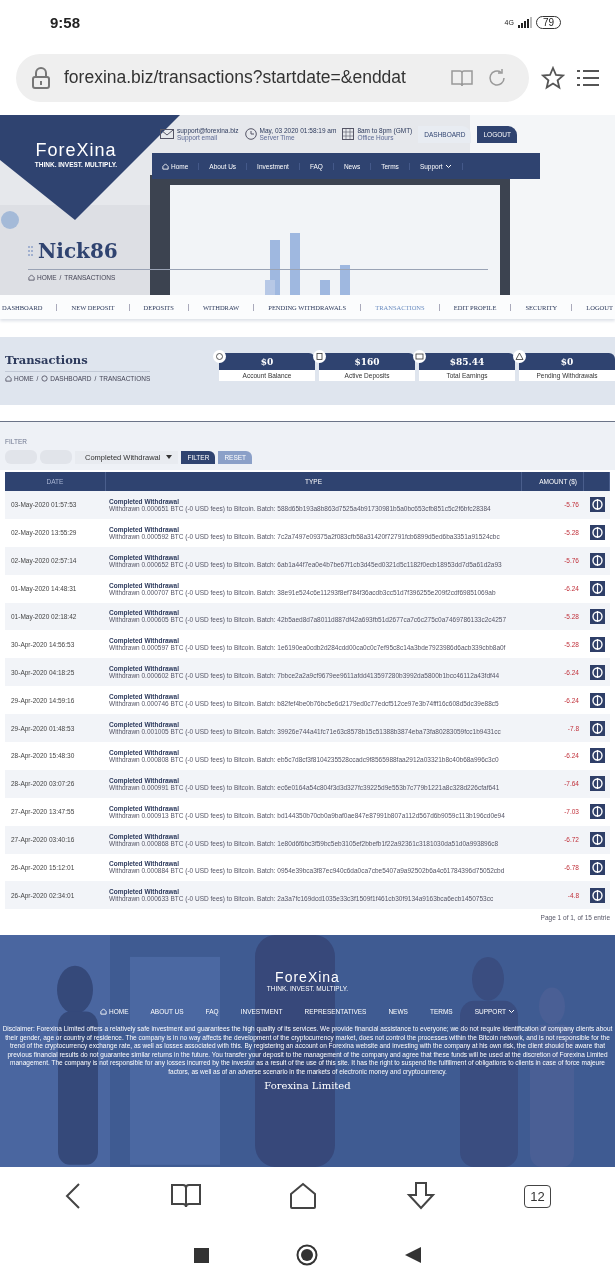 Image resolution: width=615 pixels, height=1280 pixels. What do you see at coordinates (420, 1196) in the screenshot?
I see `download-icon` at bounding box center [420, 1196].